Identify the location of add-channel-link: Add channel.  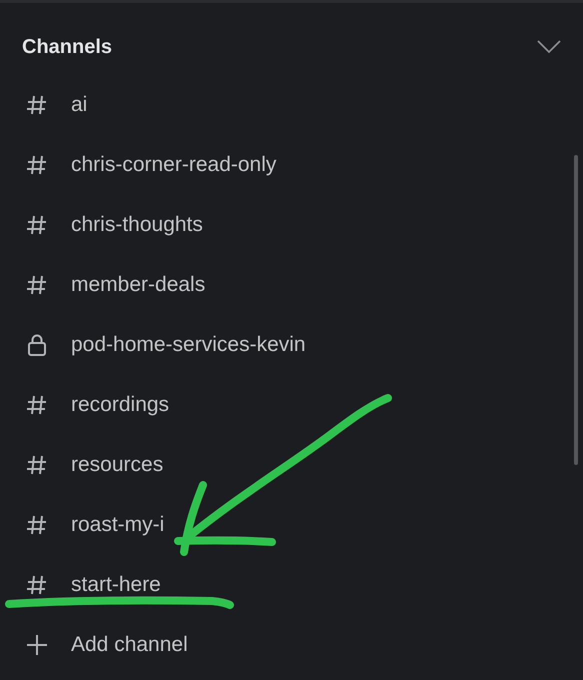
(129, 645).